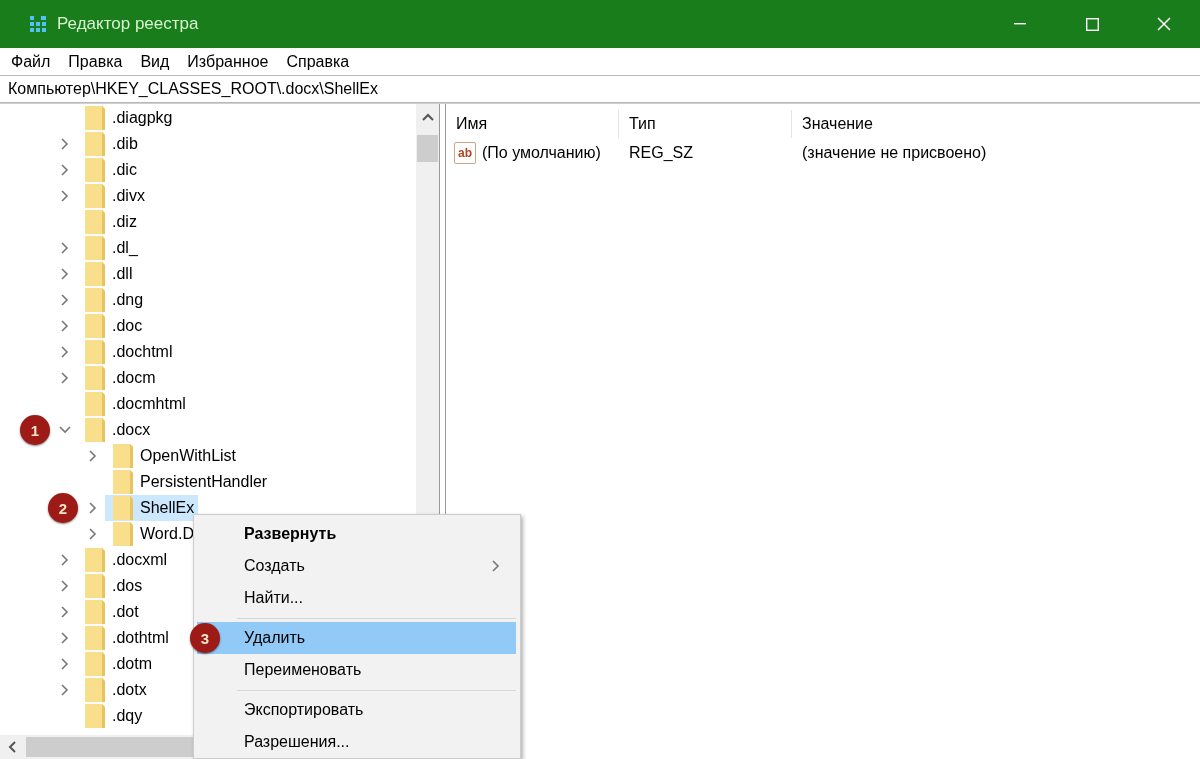 This screenshot has width=1200, height=759. I want to click on step-badge: 1, so click(35, 430).